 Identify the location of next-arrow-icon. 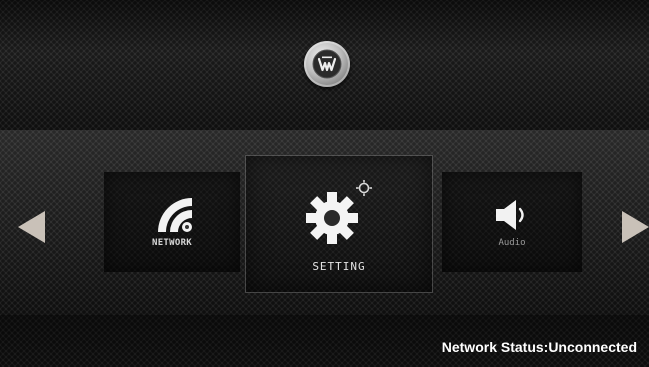
(635, 227).